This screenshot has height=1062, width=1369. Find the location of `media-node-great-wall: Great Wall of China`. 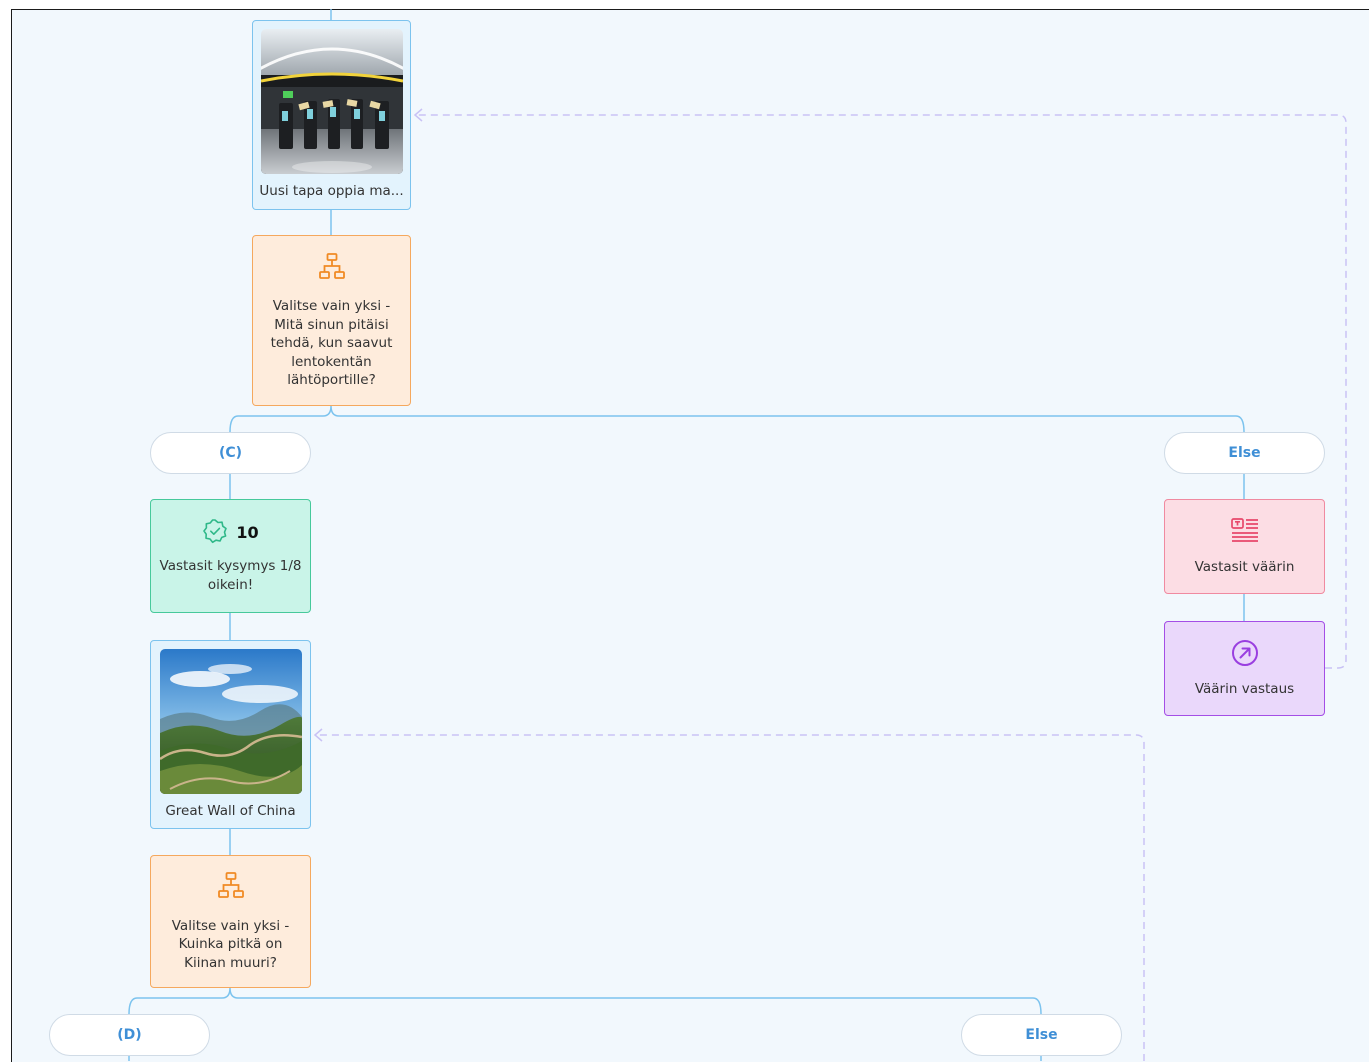

media-node-great-wall: Great Wall of China is located at coordinates (230, 734).